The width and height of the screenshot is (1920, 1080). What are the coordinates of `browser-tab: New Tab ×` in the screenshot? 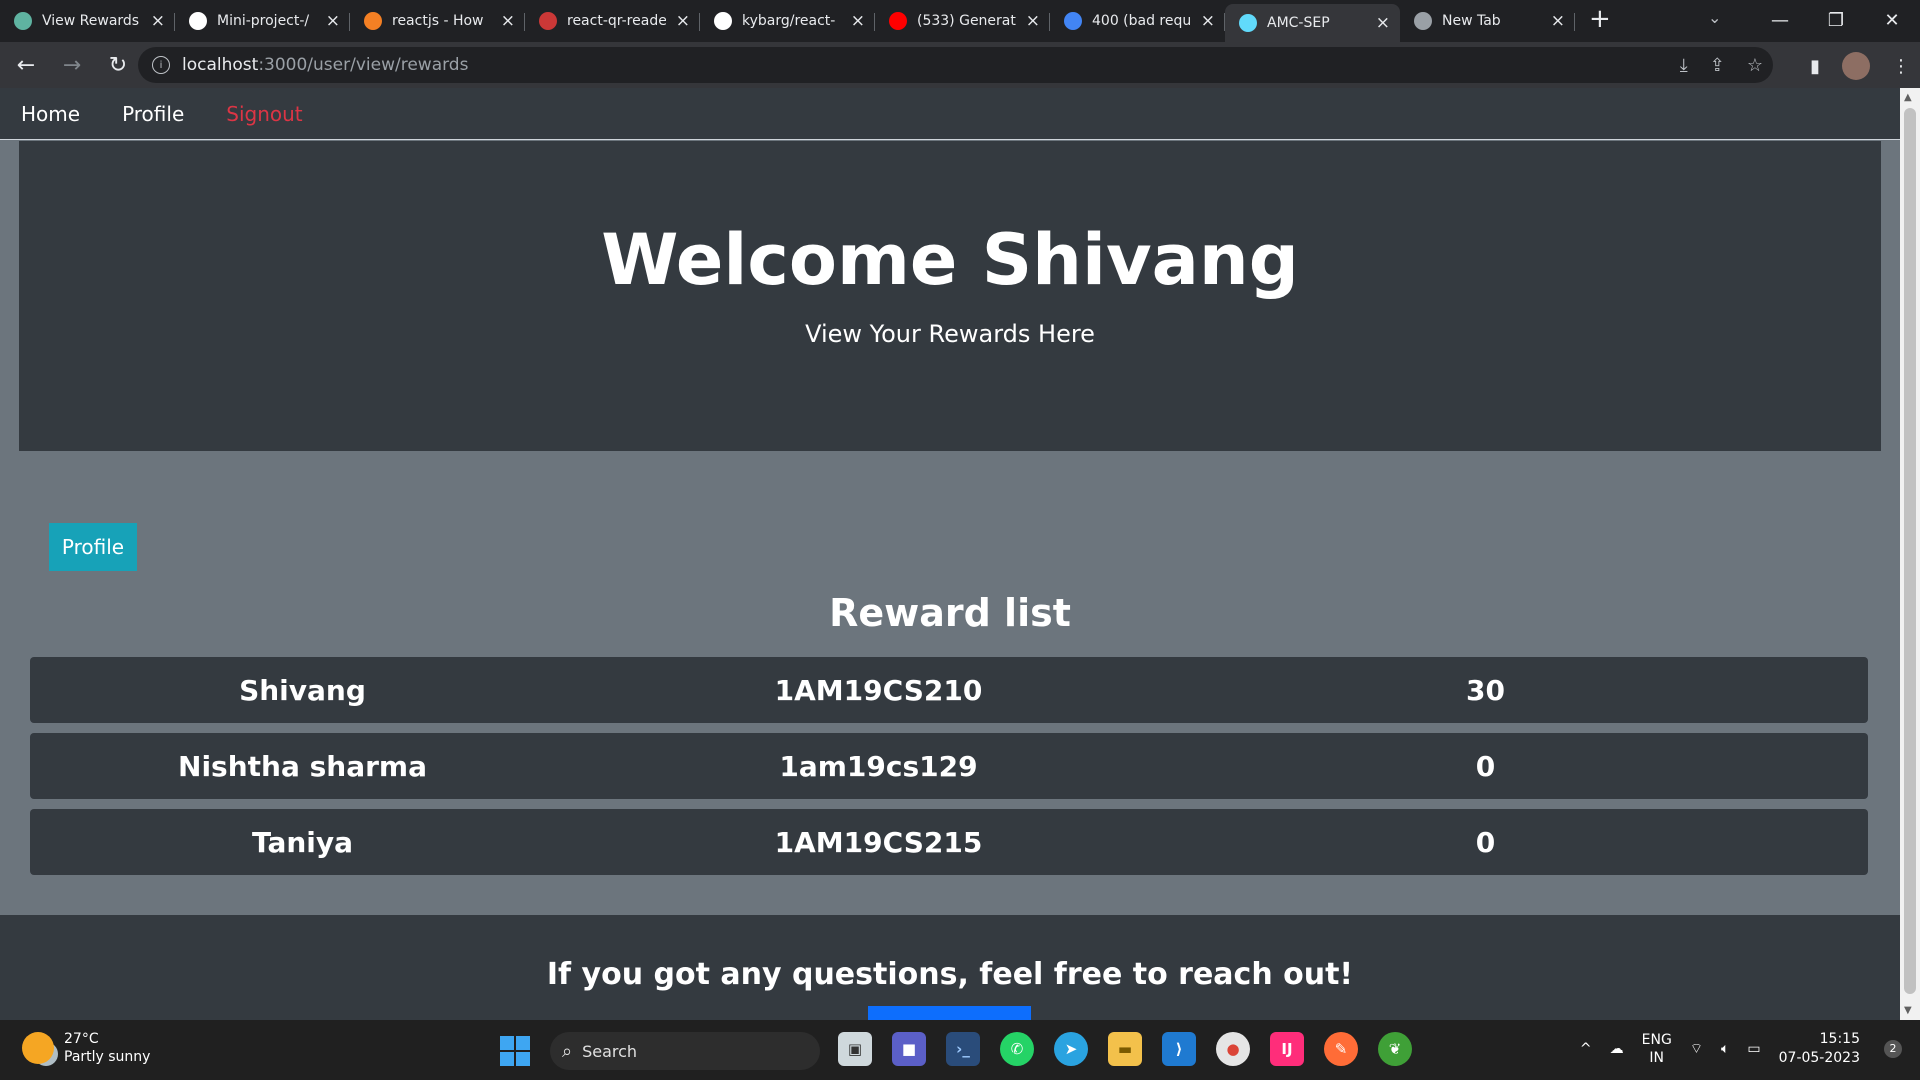 It's located at (1487, 21).